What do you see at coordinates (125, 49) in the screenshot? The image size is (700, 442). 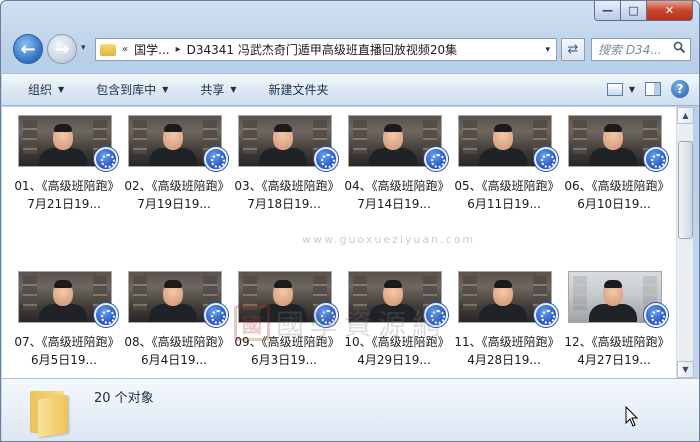 I see `breadcrumb-overflow: «` at bounding box center [125, 49].